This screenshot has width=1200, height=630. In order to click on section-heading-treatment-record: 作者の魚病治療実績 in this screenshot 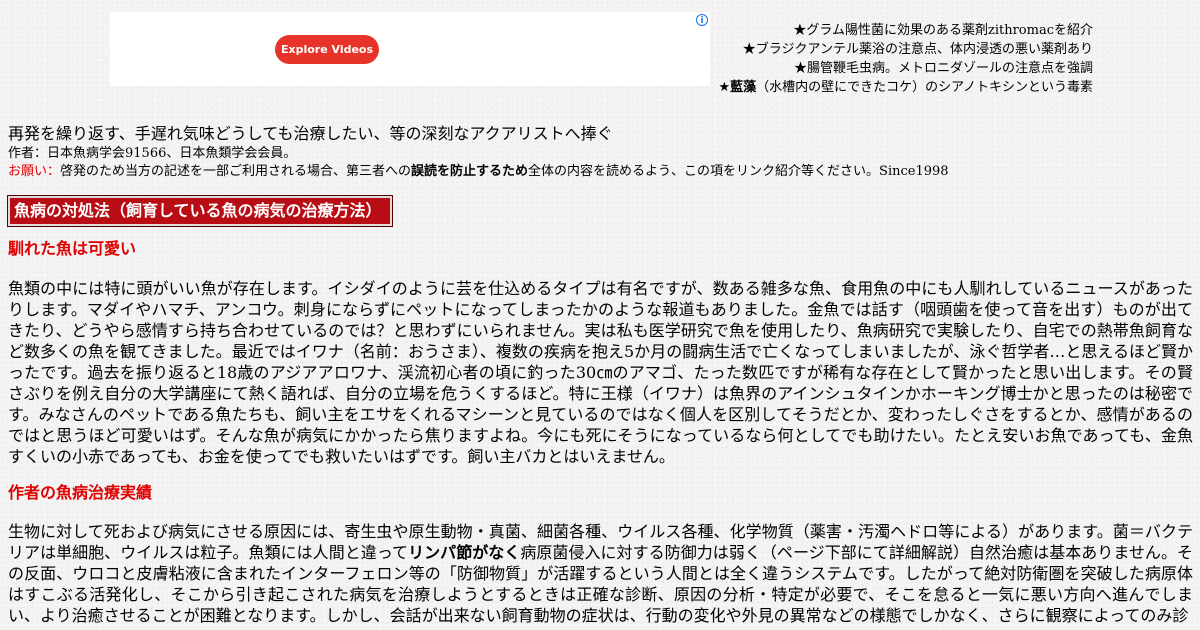, I will do `click(80, 492)`.